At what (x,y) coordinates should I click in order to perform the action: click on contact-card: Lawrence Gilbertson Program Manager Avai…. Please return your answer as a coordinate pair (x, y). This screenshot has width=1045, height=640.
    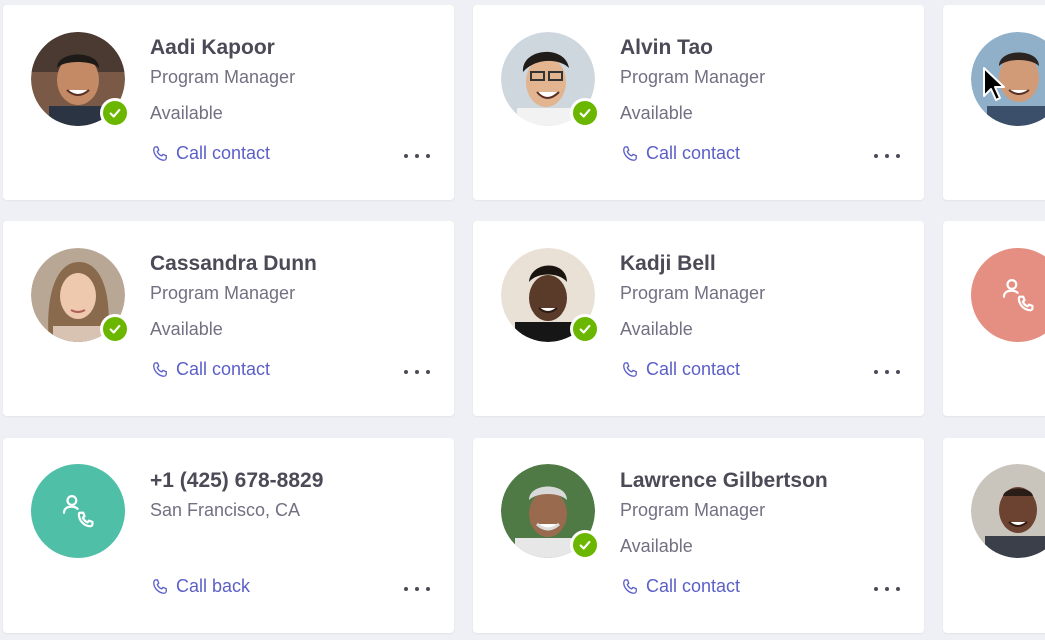
    Looking at the image, I should click on (698, 535).